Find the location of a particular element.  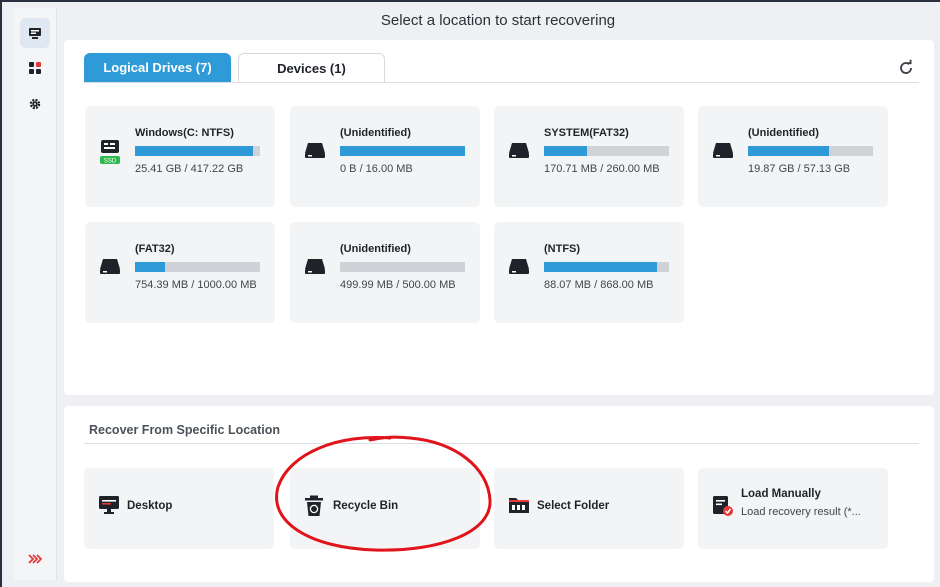

section-title: Recover From Specific Location is located at coordinates (185, 430).